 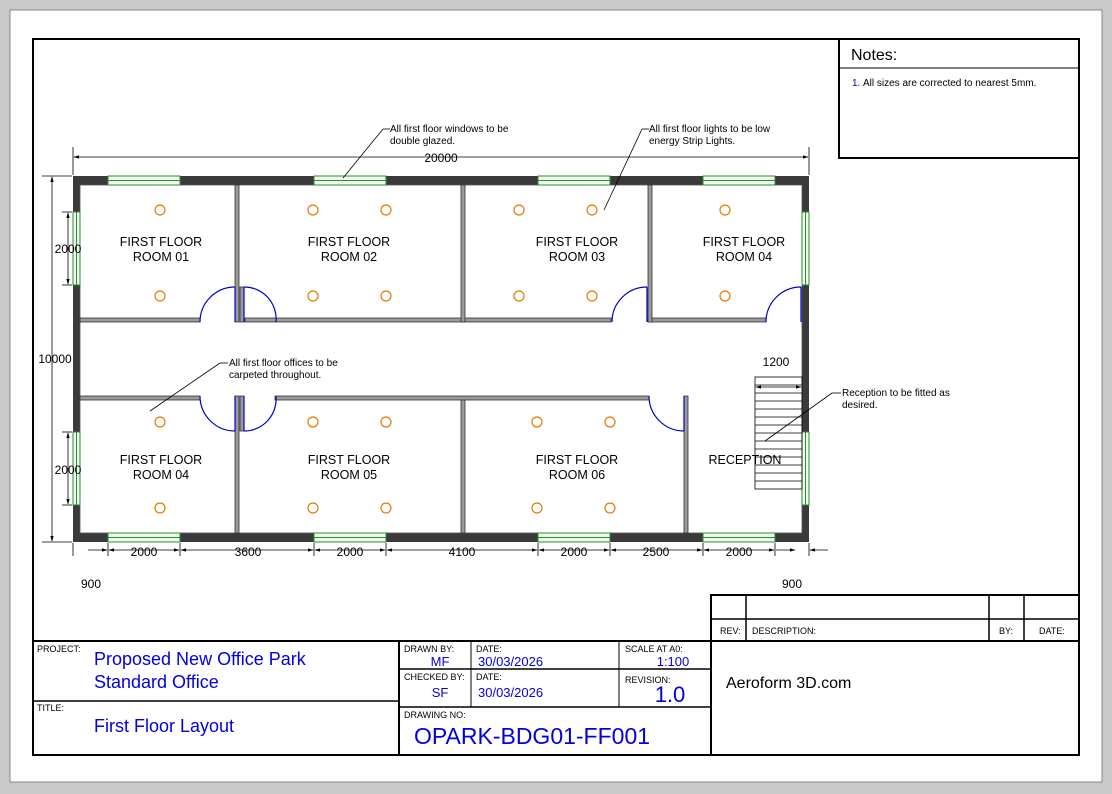 I want to click on dim-bottom-6: 2500, so click(x=656, y=552).